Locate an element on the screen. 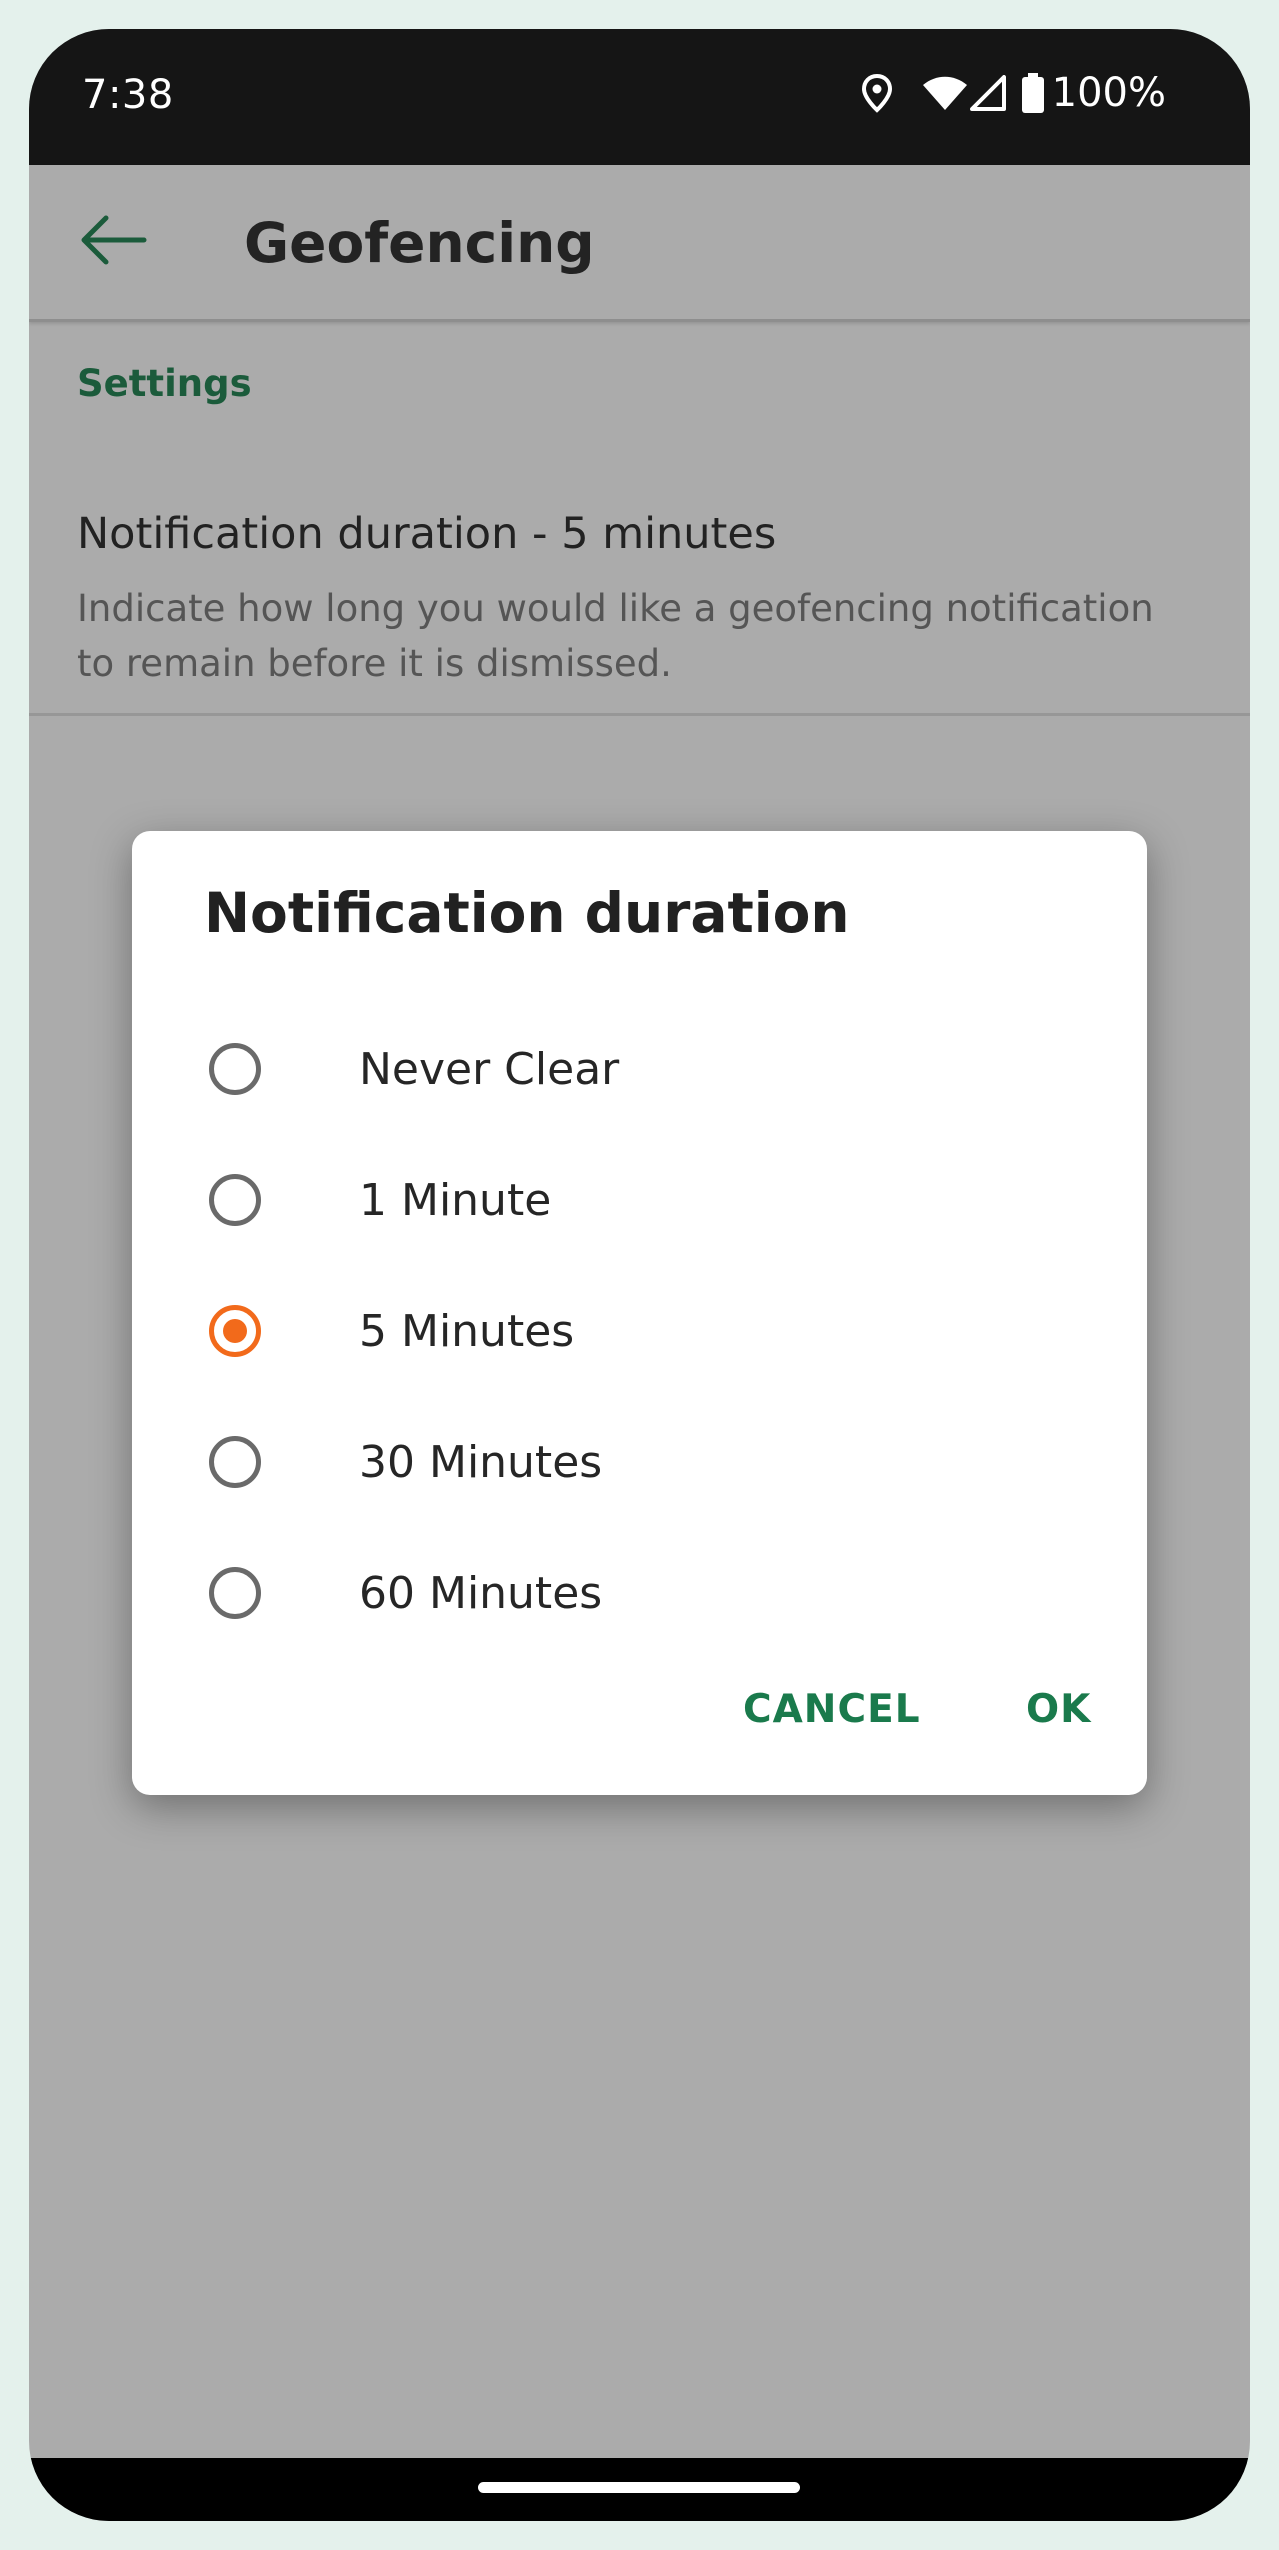 Image resolution: width=1279 pixels, height=2550 pixels. radio-button-selected is located at coordinates (235, 1331).